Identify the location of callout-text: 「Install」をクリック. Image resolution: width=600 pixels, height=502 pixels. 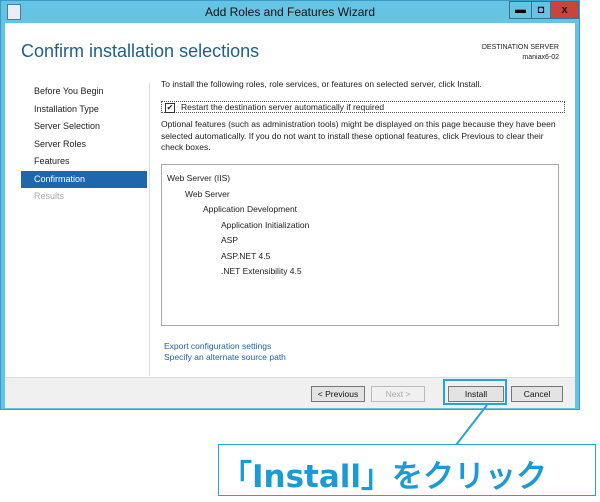
(384, 477).